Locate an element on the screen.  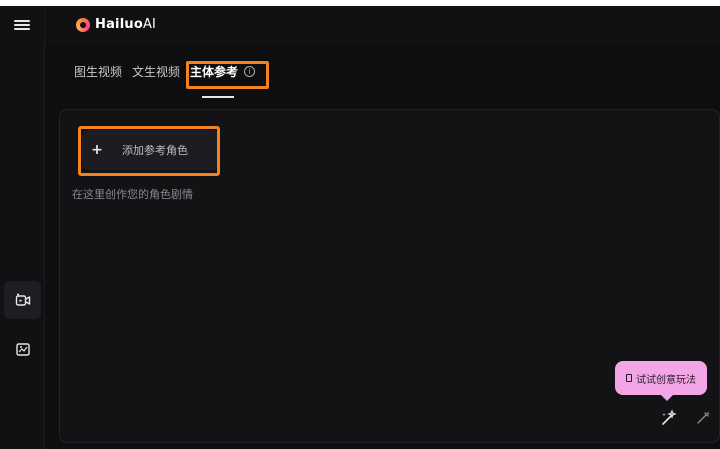
active-tab-indicator is located at coordinates (218, 97).